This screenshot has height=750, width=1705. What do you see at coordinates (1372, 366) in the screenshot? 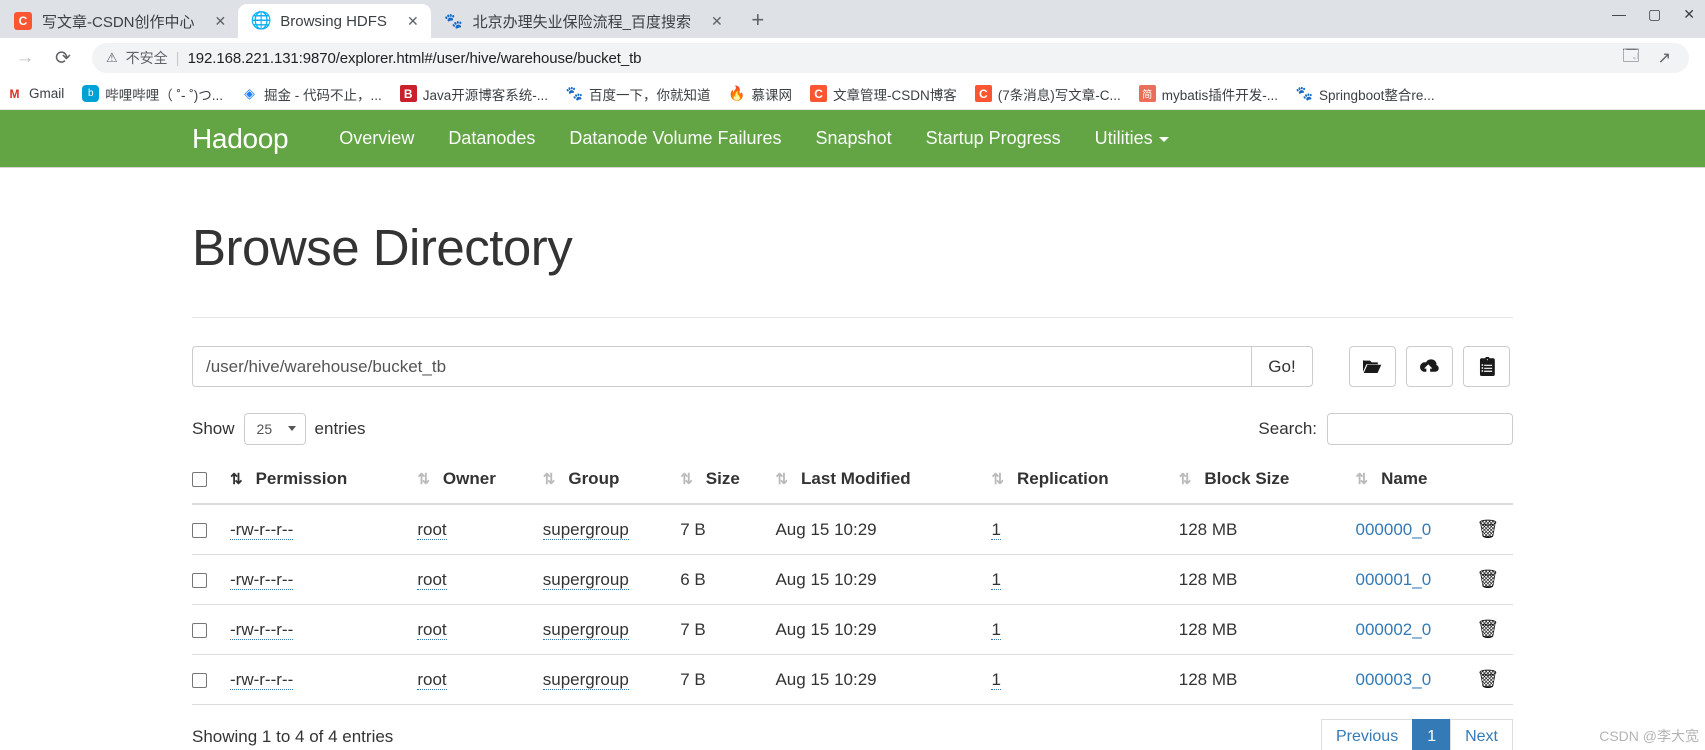
I see `new-directory-button` at bounding box center [1372, 366].